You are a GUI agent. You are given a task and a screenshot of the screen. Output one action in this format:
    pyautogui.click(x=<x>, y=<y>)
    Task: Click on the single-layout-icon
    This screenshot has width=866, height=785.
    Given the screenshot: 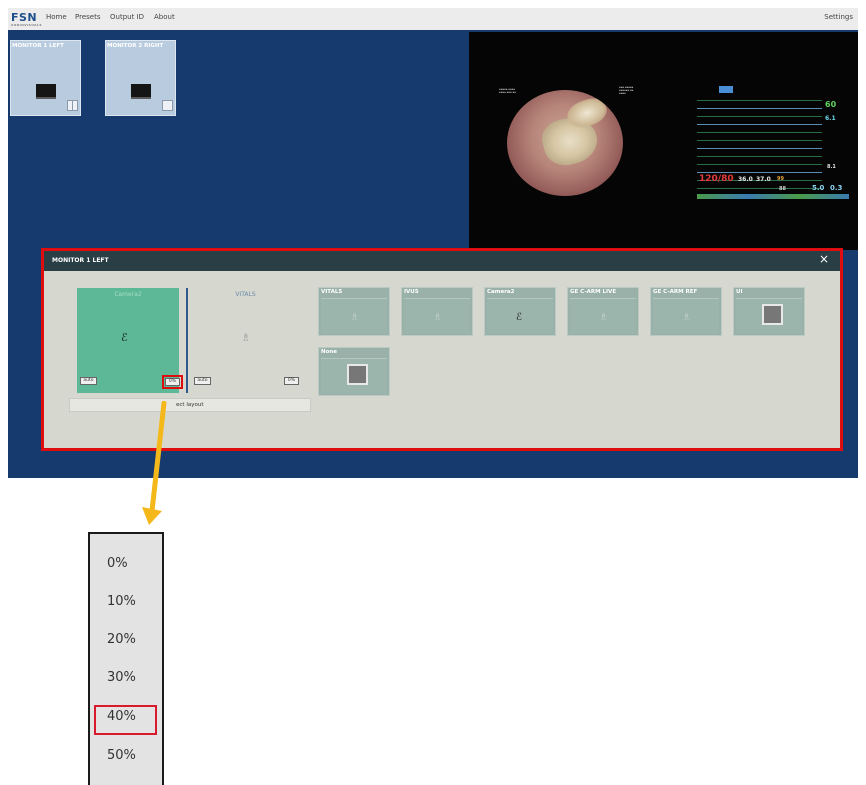 What is the action you would take?
    pyautogui.click(x=167, y=105)
    